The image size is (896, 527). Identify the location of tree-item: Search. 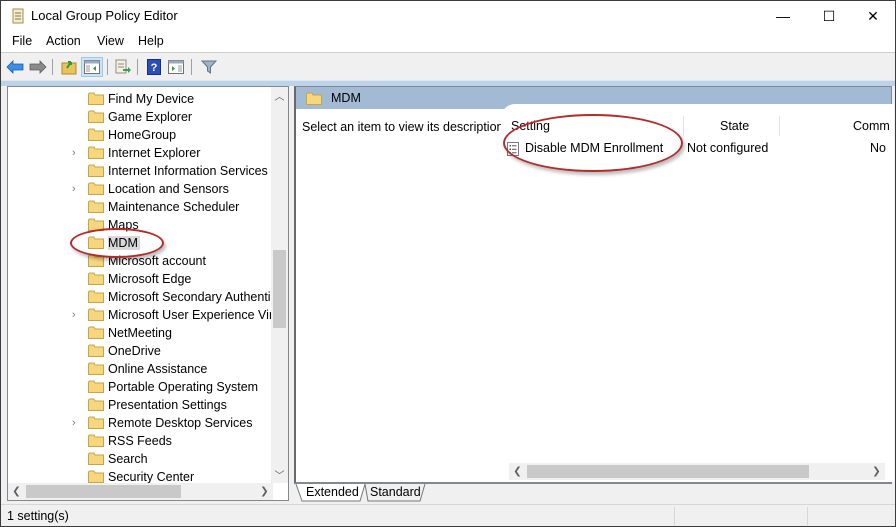
(141, 459).